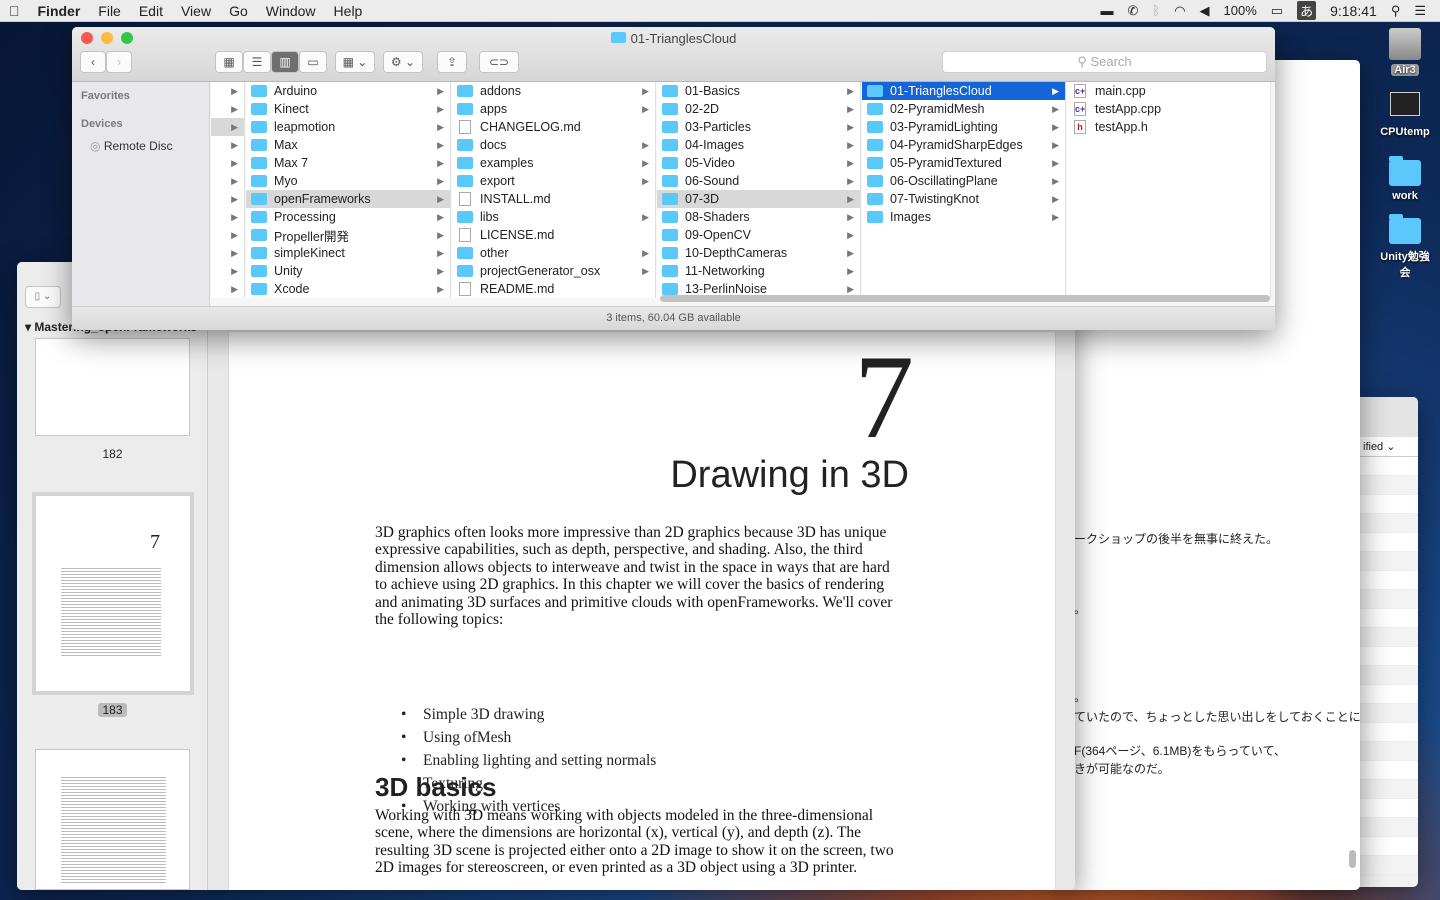  Describe the element at coordinates (151, 11) in the screenshot. I see `menu-edit: Edit` at that location.